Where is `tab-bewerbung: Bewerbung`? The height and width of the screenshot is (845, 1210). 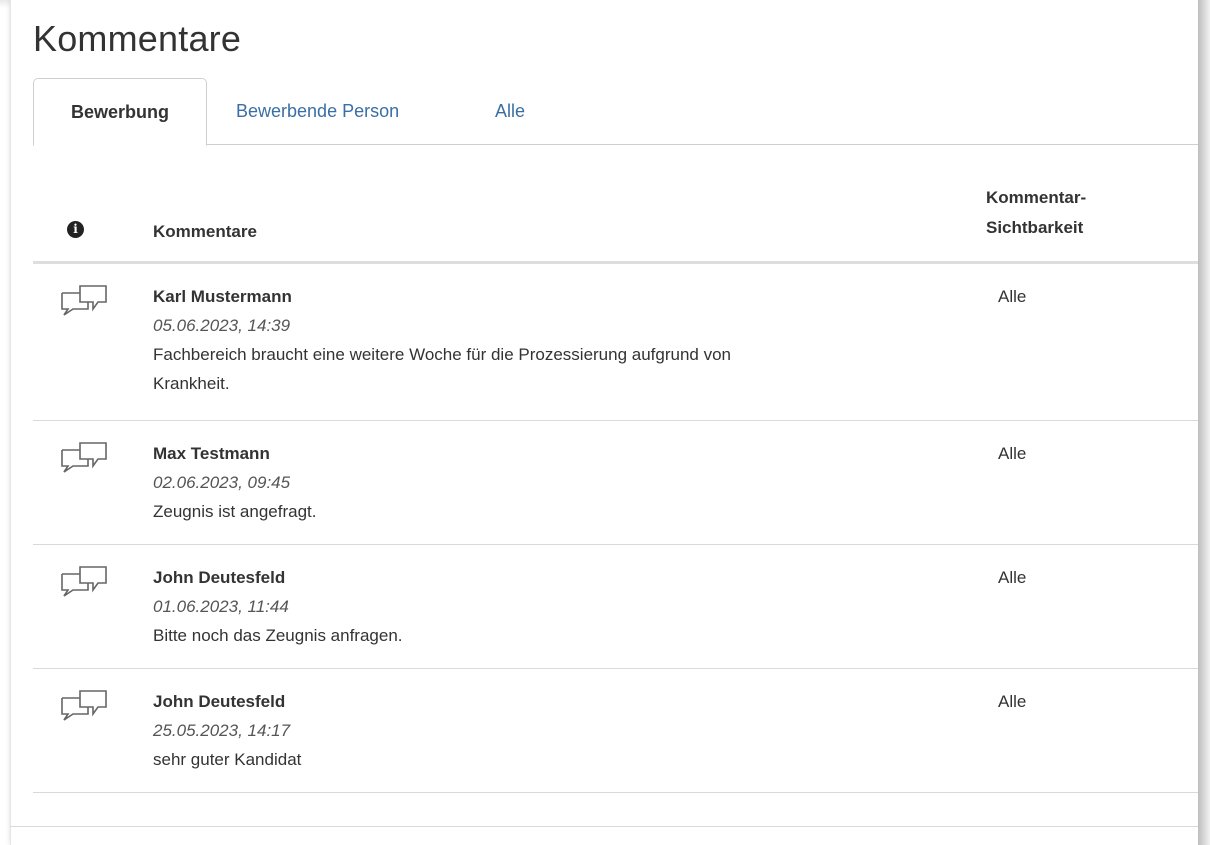 tab-bewerbung: Bewerbung is located at coordinates (120, 112).